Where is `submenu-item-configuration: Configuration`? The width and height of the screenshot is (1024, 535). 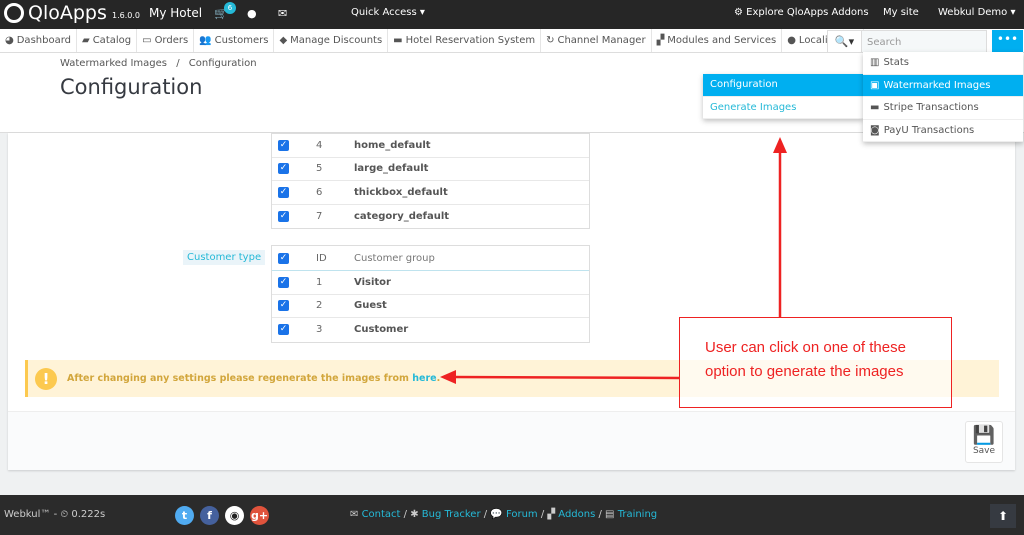 submenu-item-configuration: Configuration is located at coordinates (783, 85).